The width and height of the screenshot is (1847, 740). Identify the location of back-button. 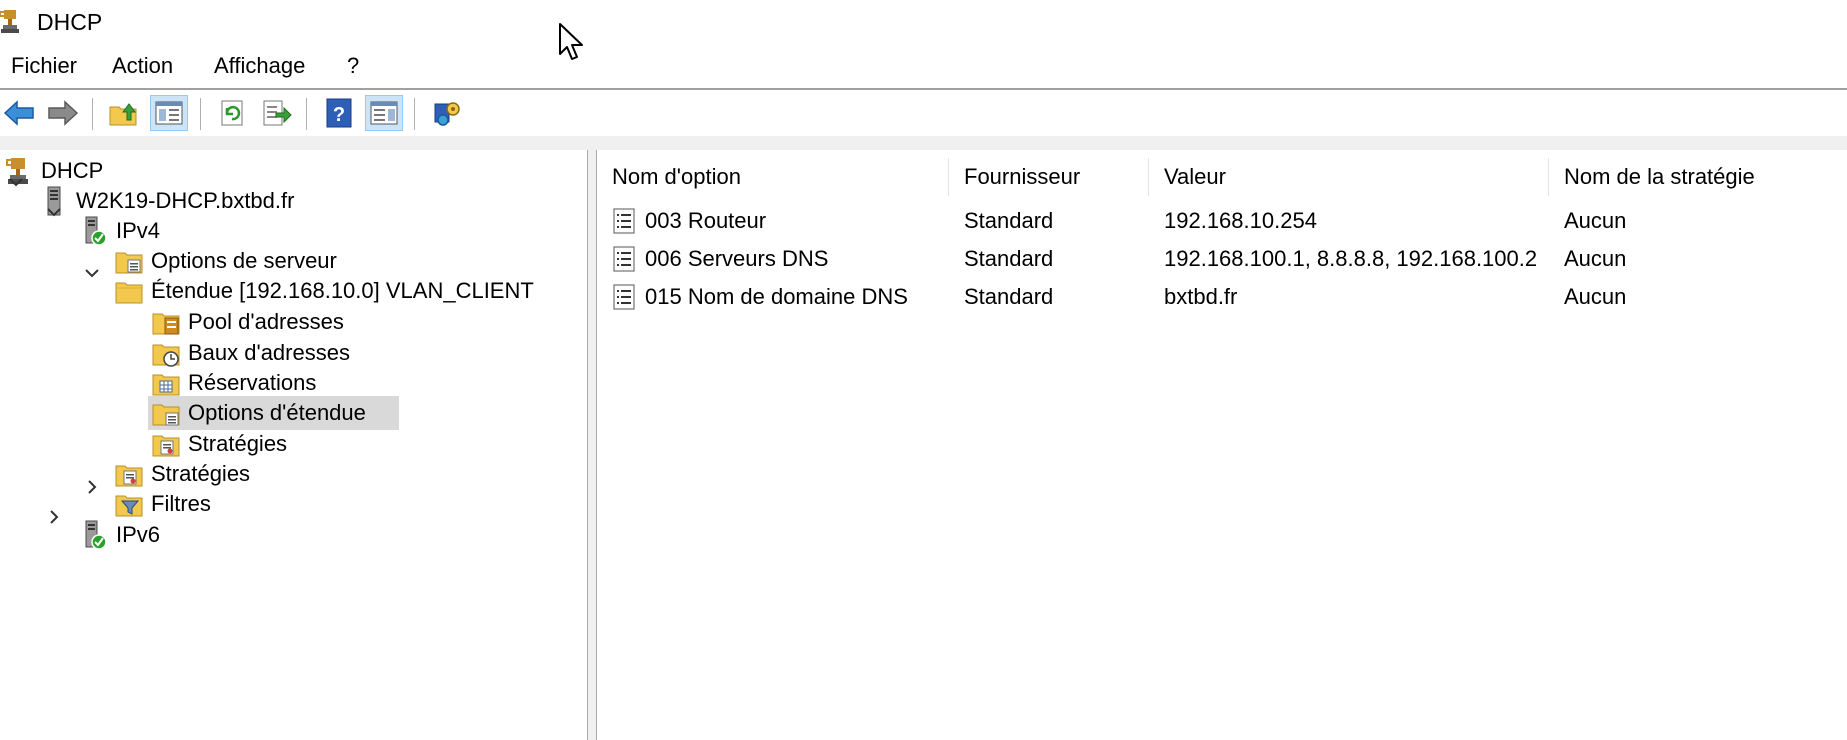
(19, 113).